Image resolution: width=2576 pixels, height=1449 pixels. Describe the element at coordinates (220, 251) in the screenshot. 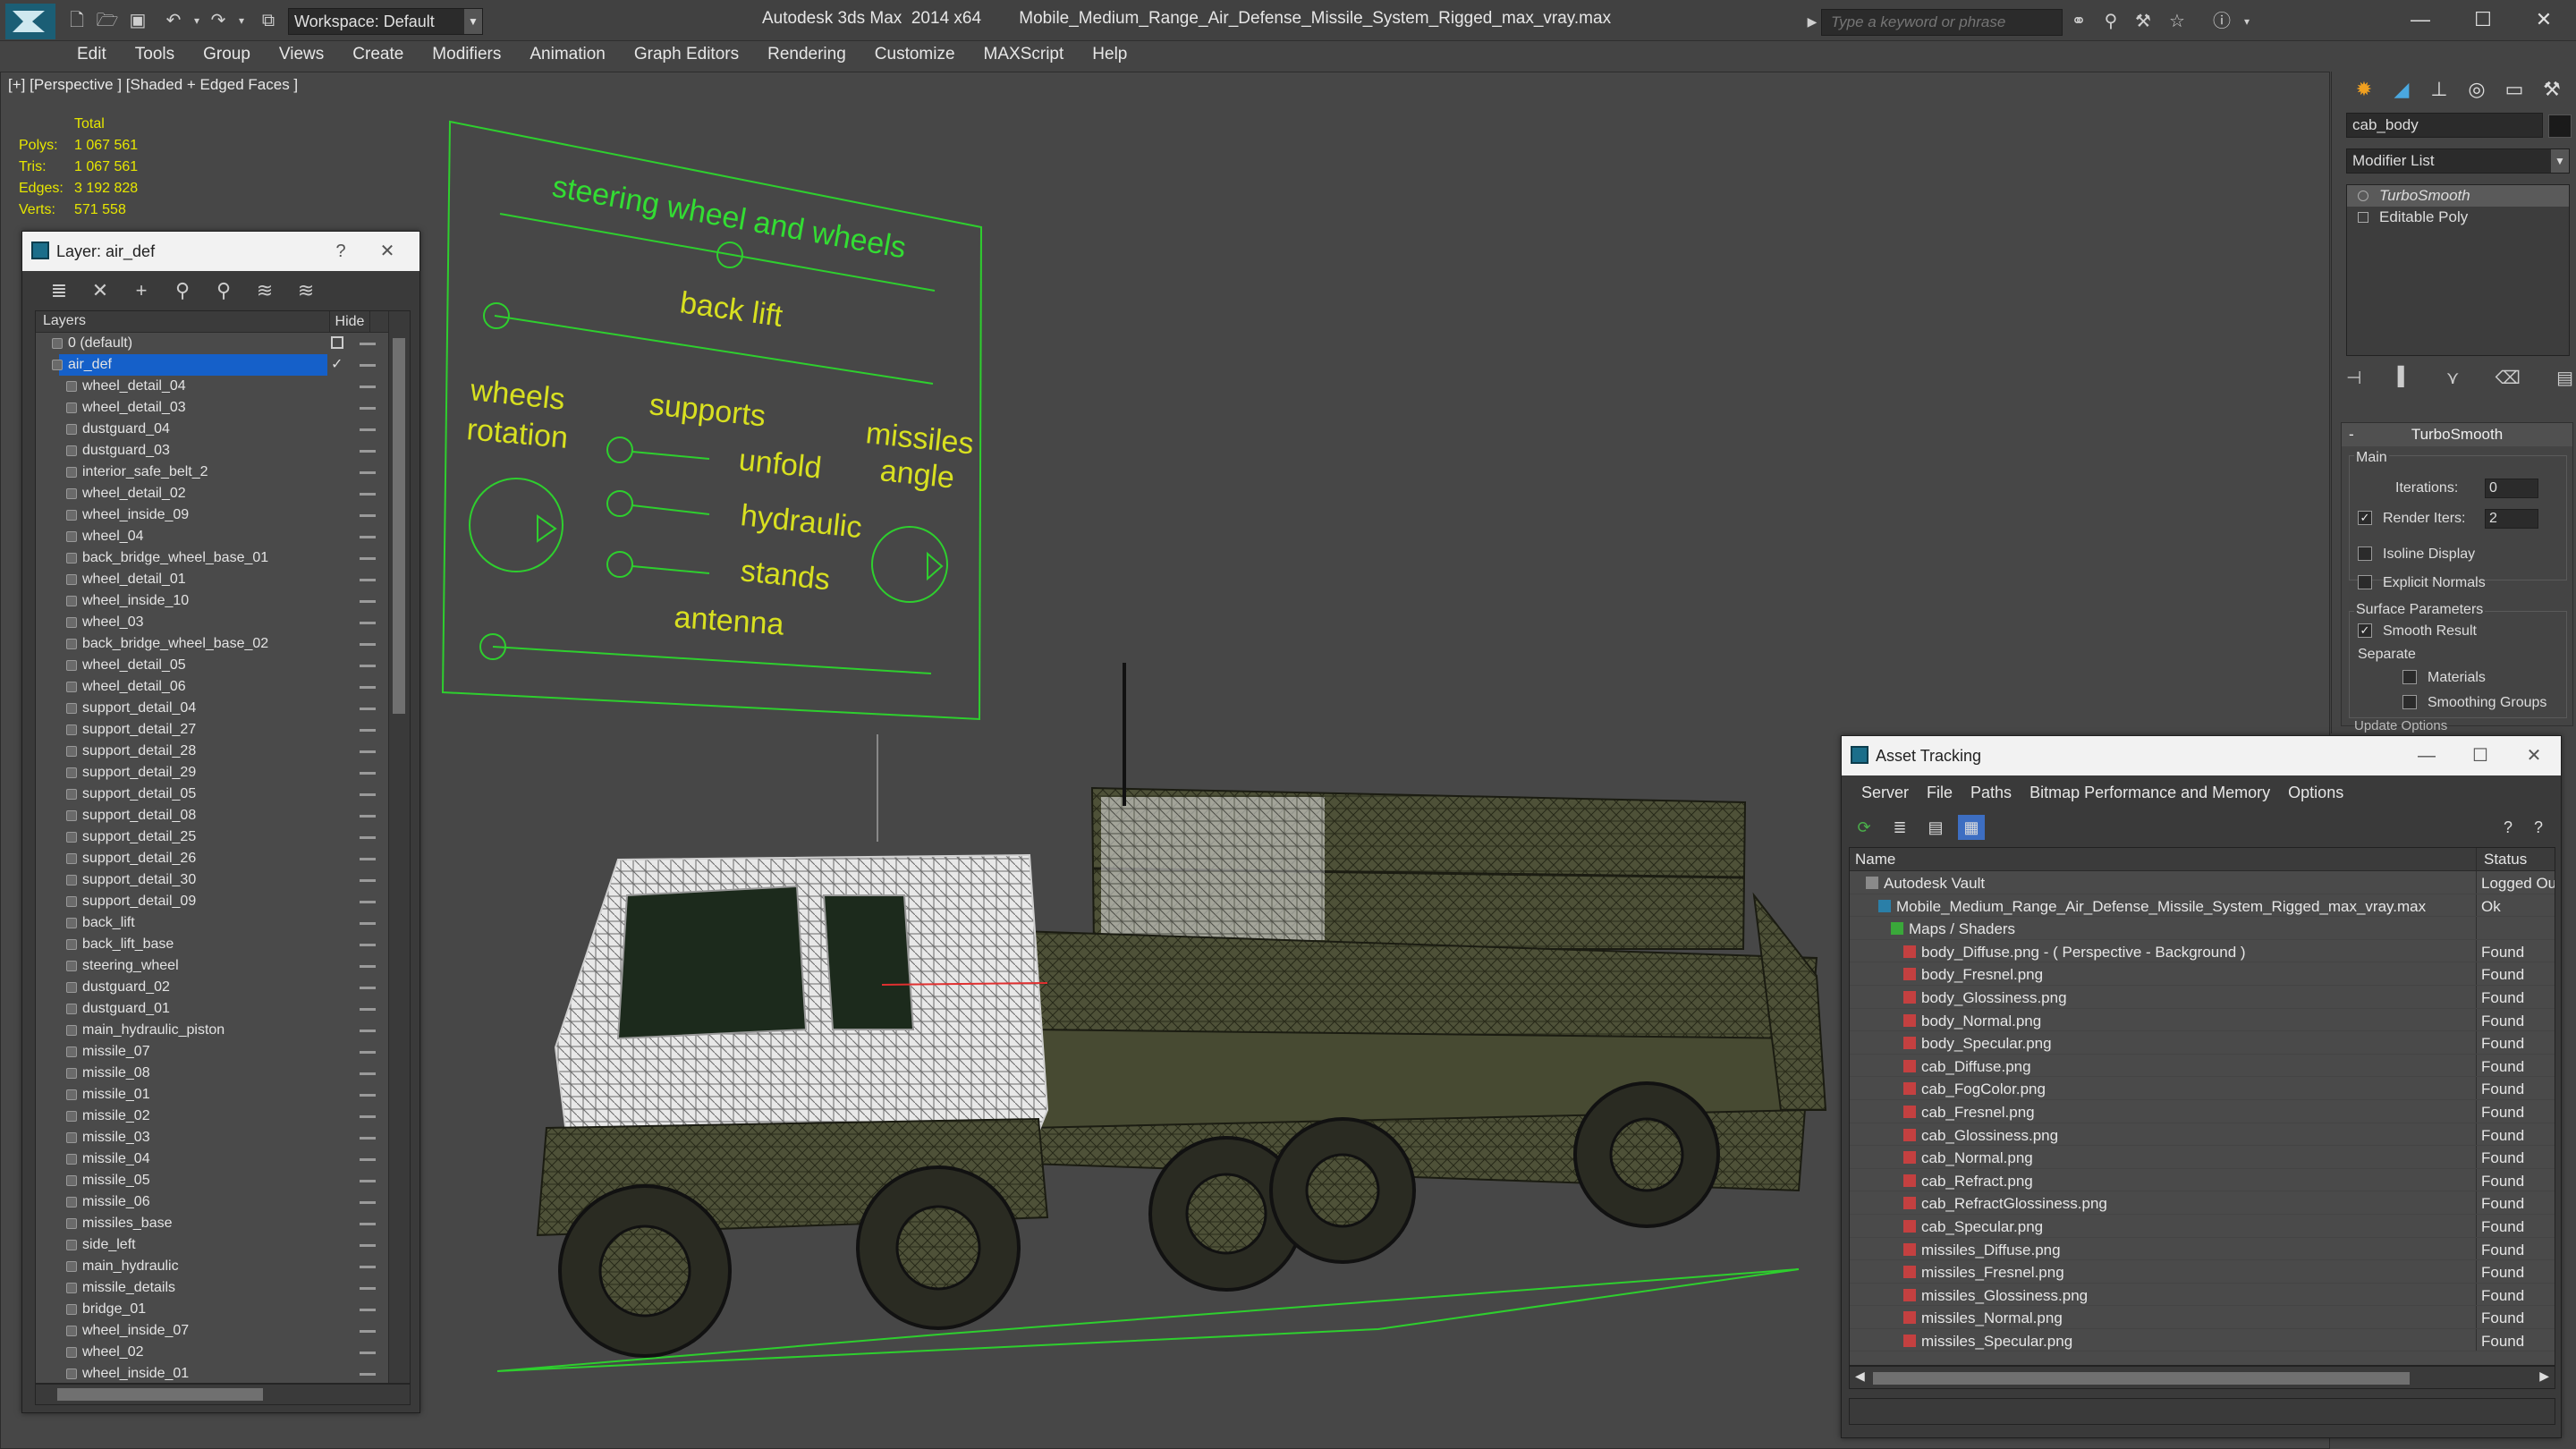

I see `layer-panel-titlebar: Layer: air_def ? ✕` at that location.